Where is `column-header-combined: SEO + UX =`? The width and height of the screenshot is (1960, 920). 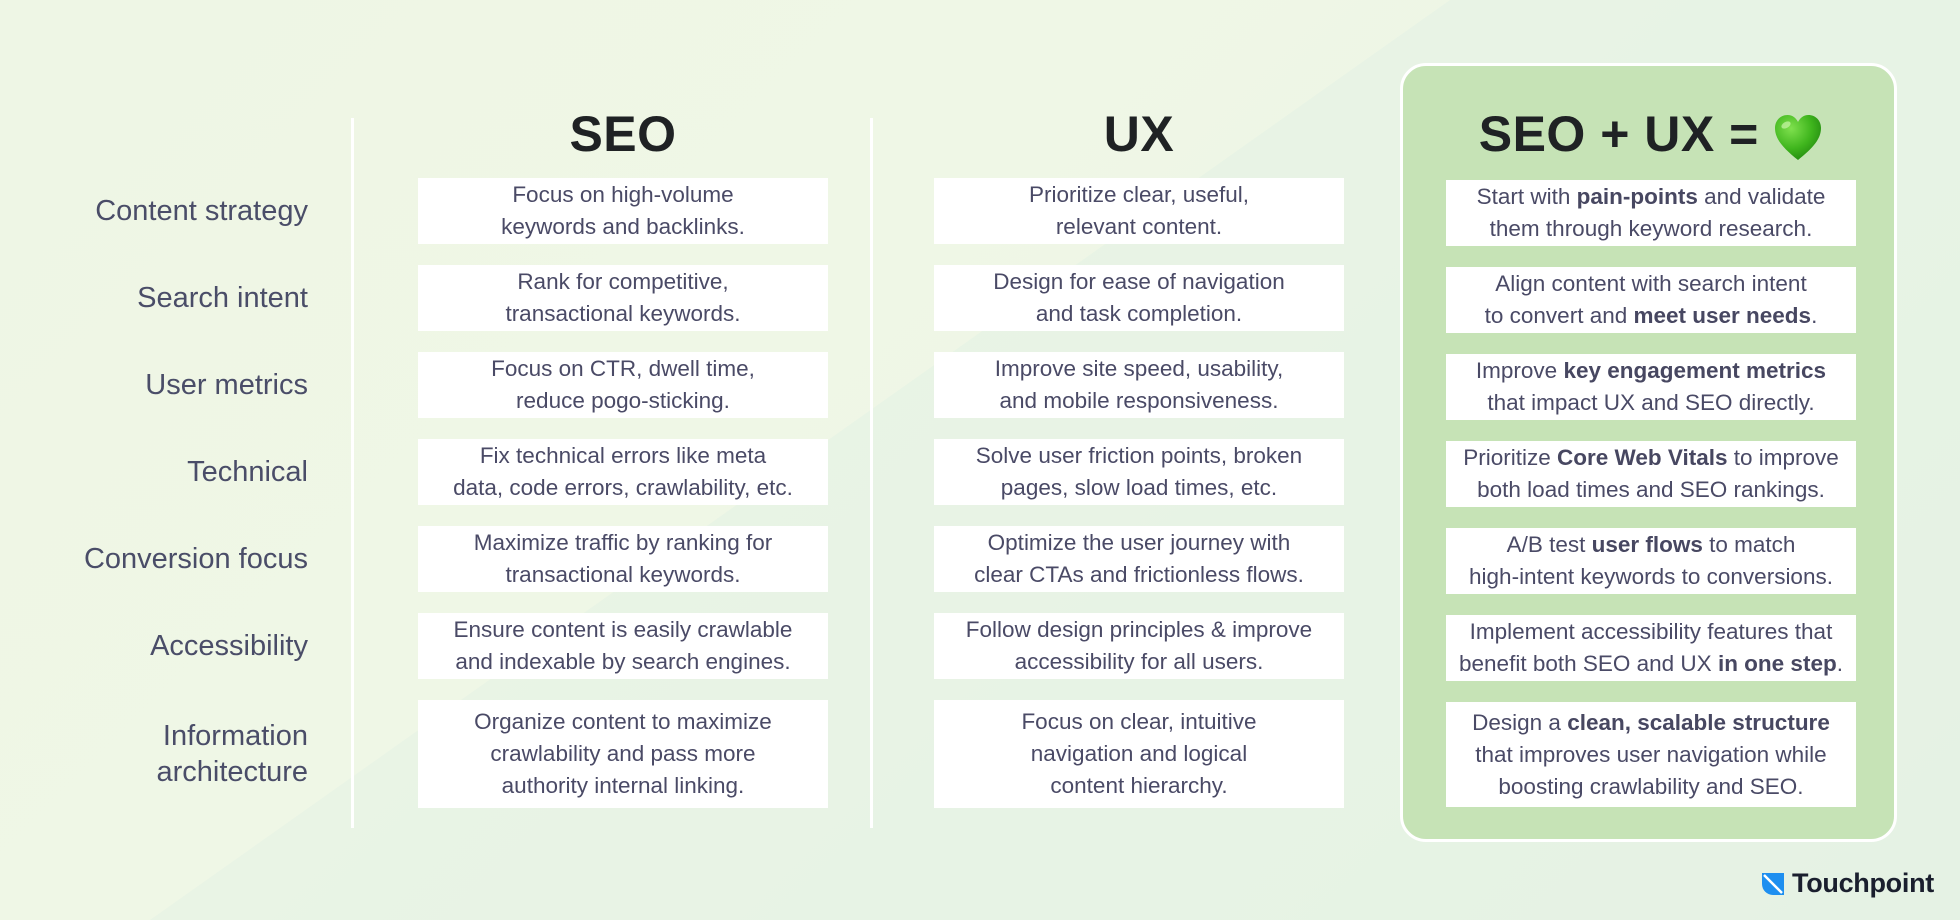 column-header-combined: SEO + UX = is located at coordinates (1651, 136).